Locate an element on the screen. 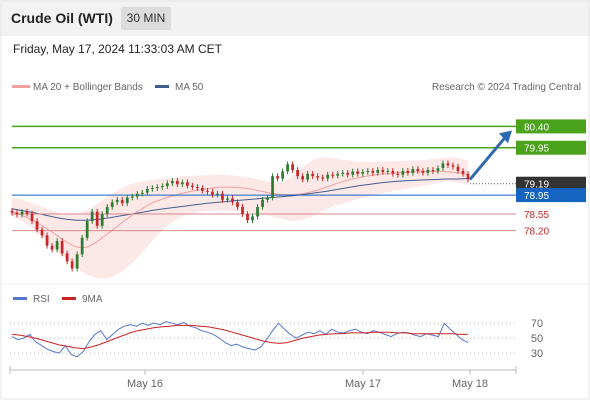  level-label-support: 78.20 is located at coordinates (536, 232).